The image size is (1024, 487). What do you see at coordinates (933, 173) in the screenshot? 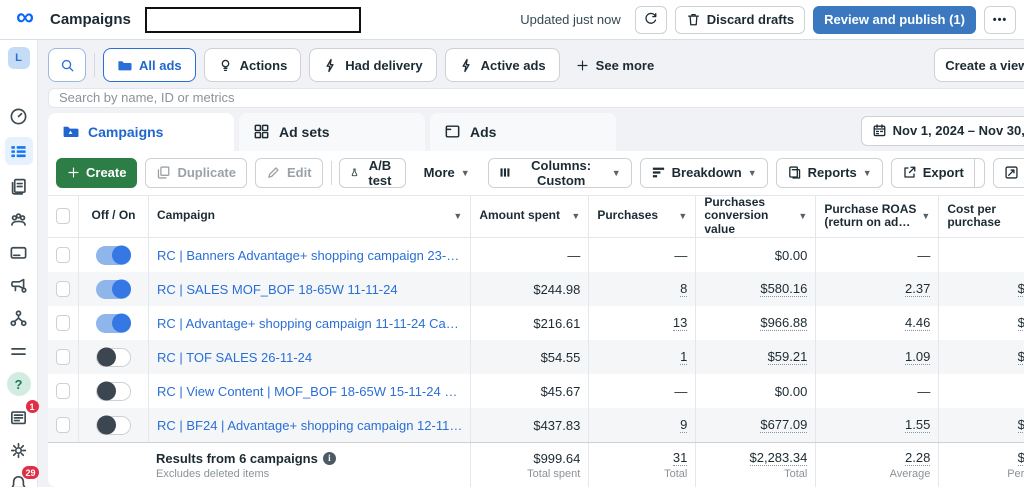
I see `export-button: Export` at bounding box center [933, 173].